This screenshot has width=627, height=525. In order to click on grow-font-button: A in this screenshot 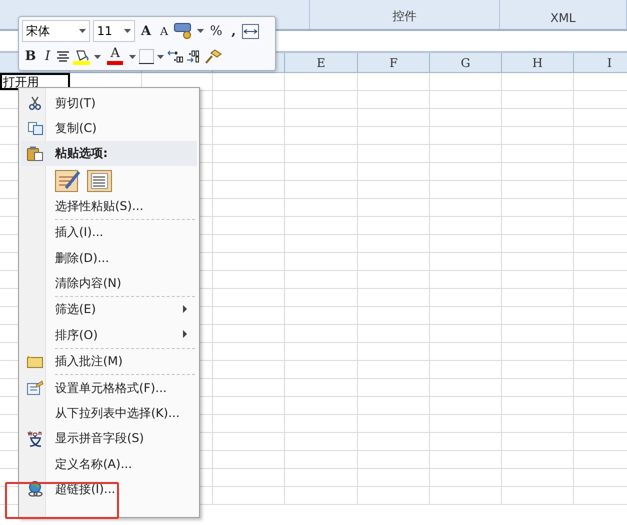, I will do `click(146, 31)`.